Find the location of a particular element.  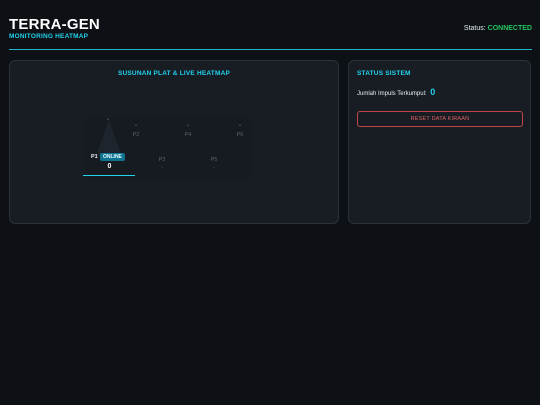

status-label: Status: is located at coordinates (474, 28).